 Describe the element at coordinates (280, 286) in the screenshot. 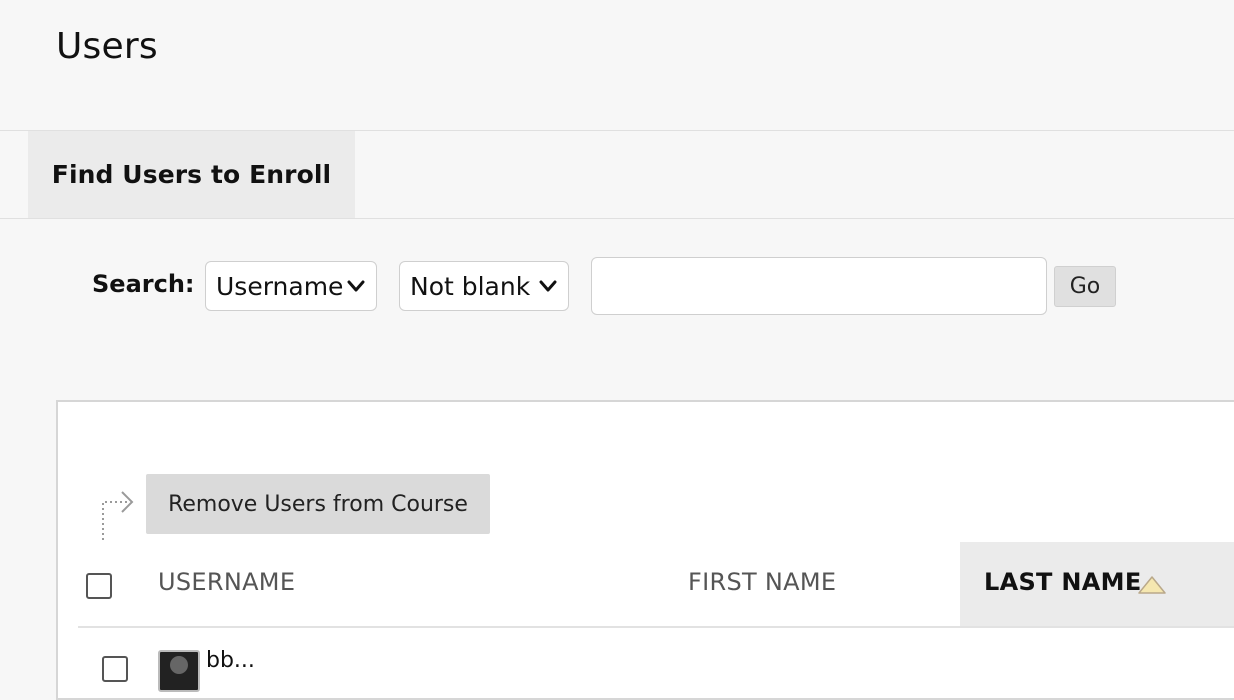

I see `search-field-select-value: Username` at that location.